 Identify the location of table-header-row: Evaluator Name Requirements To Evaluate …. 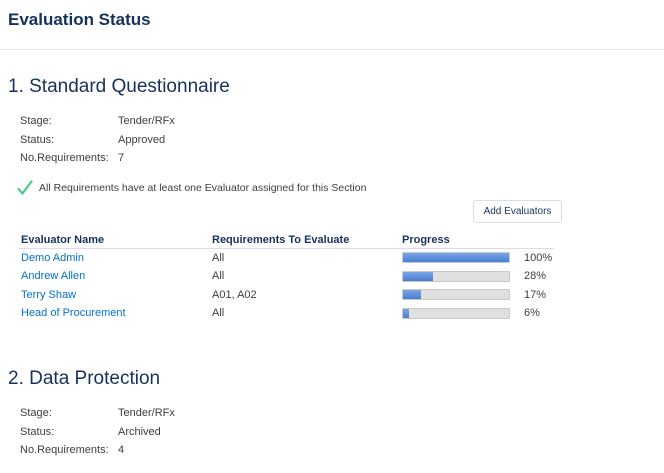
(286, 240).